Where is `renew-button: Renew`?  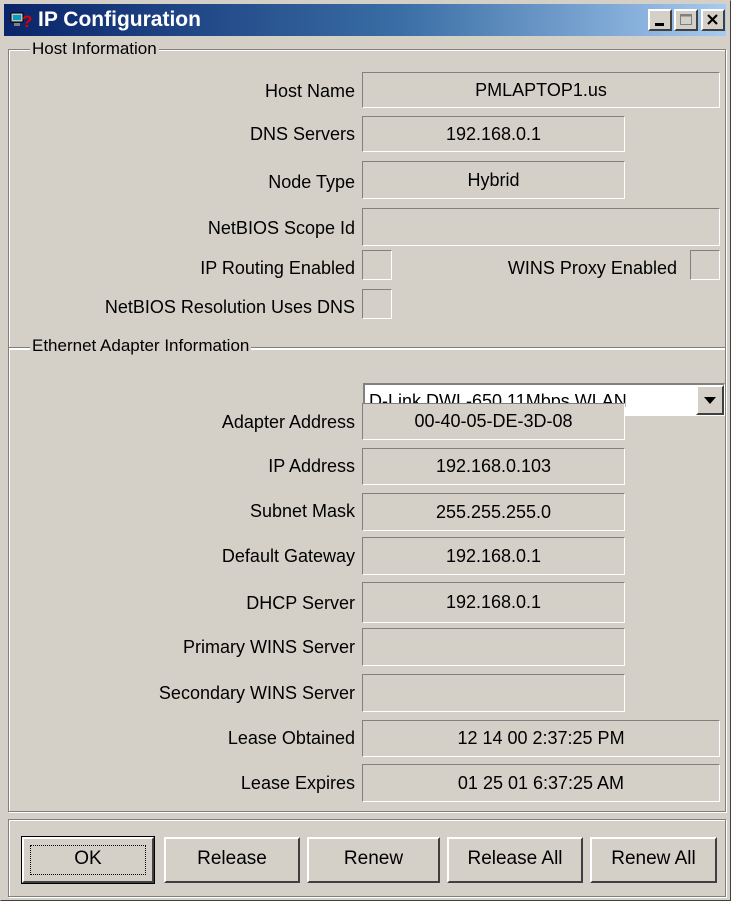 renew-button: Renew is located at coordinates (373, 860).